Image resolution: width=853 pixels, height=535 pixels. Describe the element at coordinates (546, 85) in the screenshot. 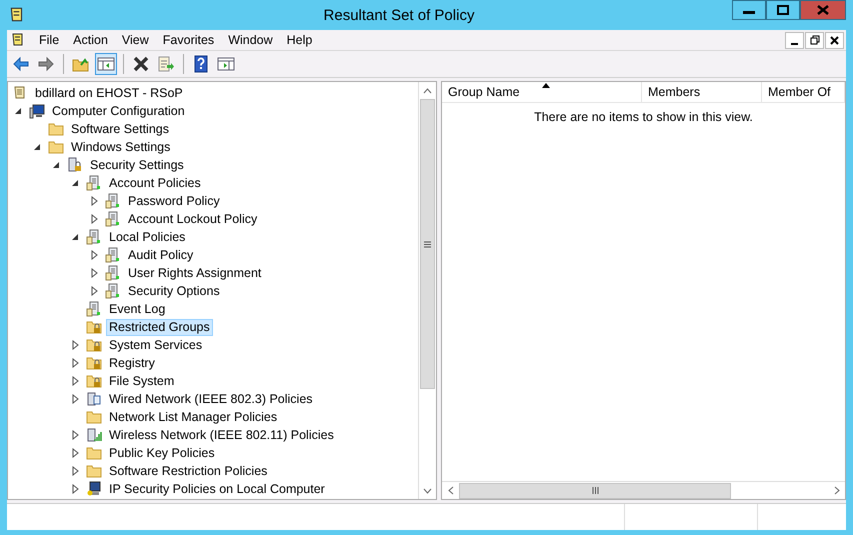

I see `sort-ascending-icon` at that location.